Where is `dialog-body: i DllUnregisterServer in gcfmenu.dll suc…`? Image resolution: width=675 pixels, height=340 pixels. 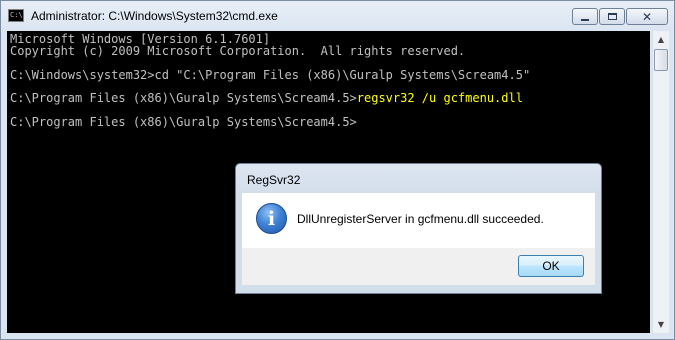 dialog-body: i DllUnregisterServer in gcfmenu.dll suc… is located at coordinates (418, 220).